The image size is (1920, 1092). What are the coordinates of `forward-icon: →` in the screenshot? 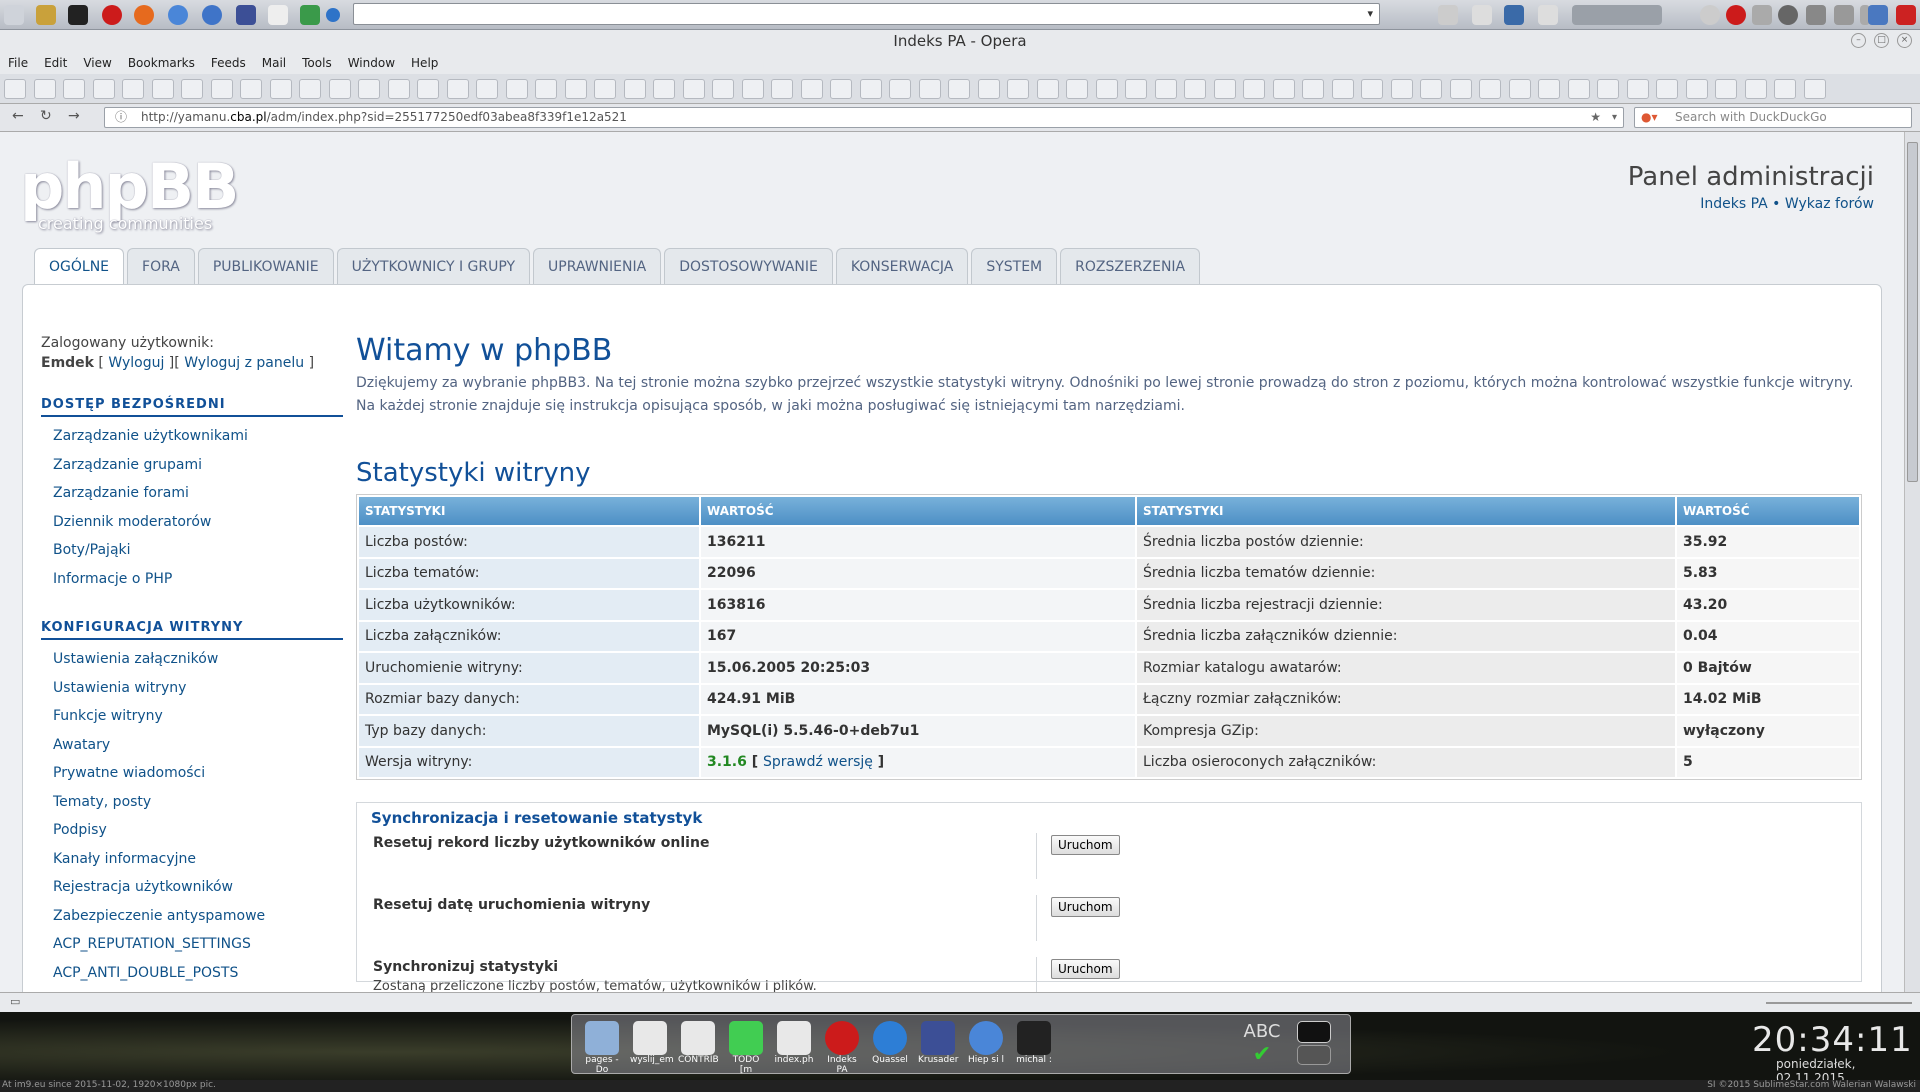 It's located at (74, 116).